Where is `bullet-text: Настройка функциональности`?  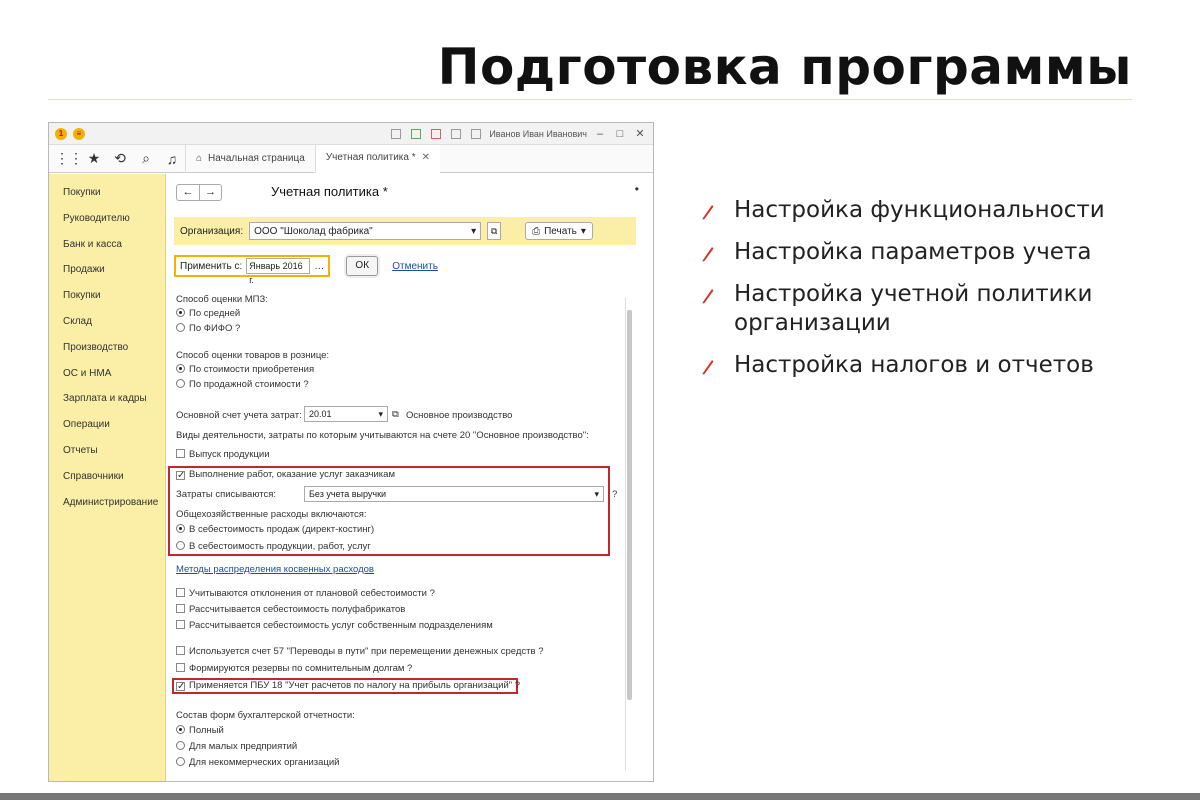
bullet-text: Настройка функциональности is located at coordinates (919, 210).